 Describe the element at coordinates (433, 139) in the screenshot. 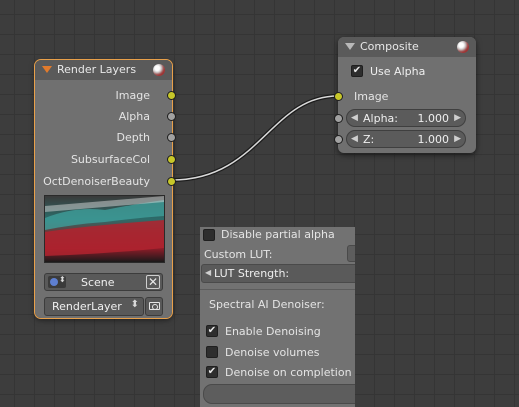

I see `z-field-value: 1.000` at that location.